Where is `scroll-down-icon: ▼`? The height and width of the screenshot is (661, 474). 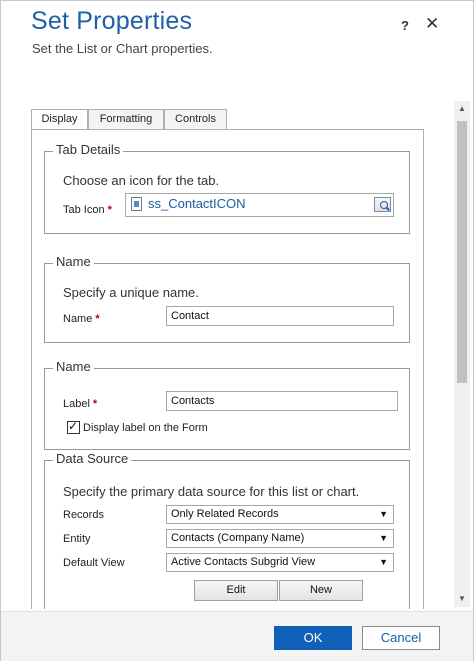 scroll-down-icon: ▼ is located at coordinates (462, 599).